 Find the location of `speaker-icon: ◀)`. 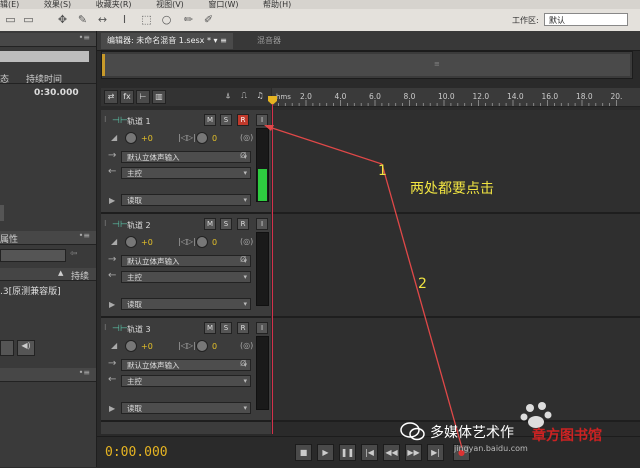

speaker-icon: ◀) is located at coordinates (26, 348).